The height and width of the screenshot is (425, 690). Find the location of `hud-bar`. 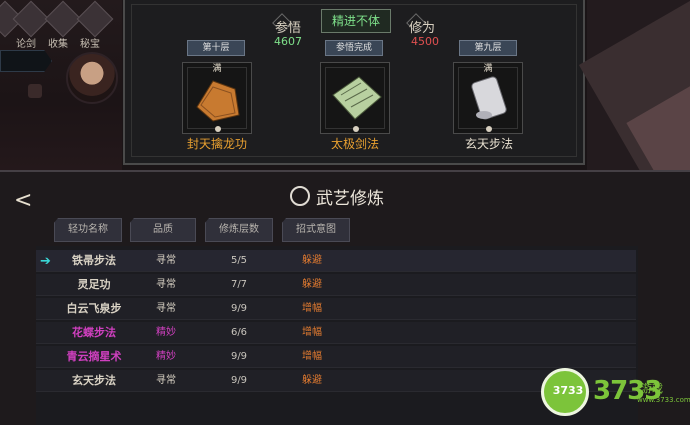

hud-bar is located at coordinates (26, 61).